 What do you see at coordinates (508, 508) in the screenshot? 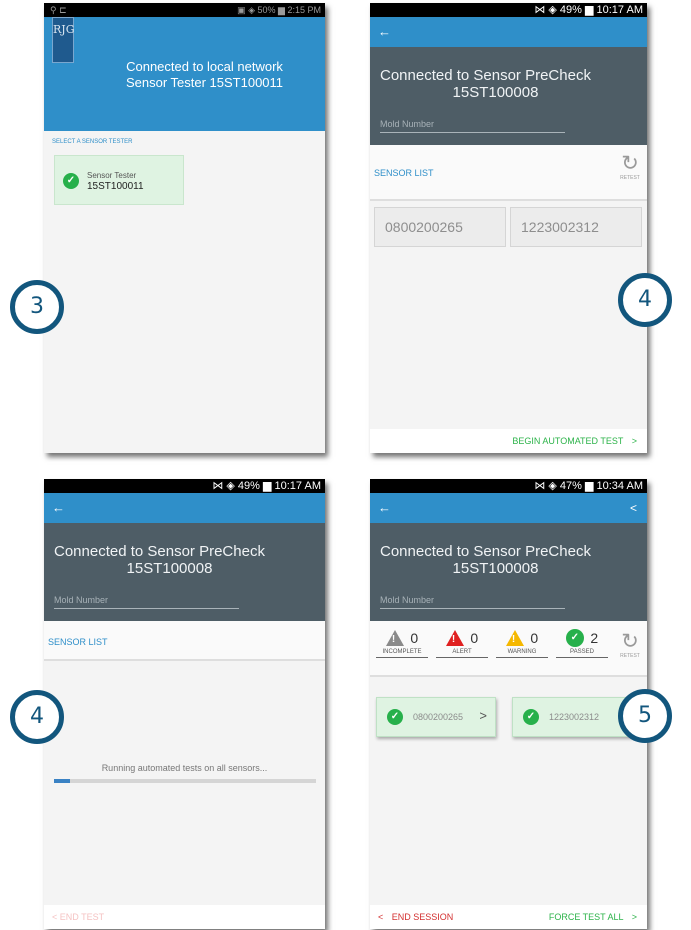
I see `app-bar: ← <` at bounding box center [508, 508].